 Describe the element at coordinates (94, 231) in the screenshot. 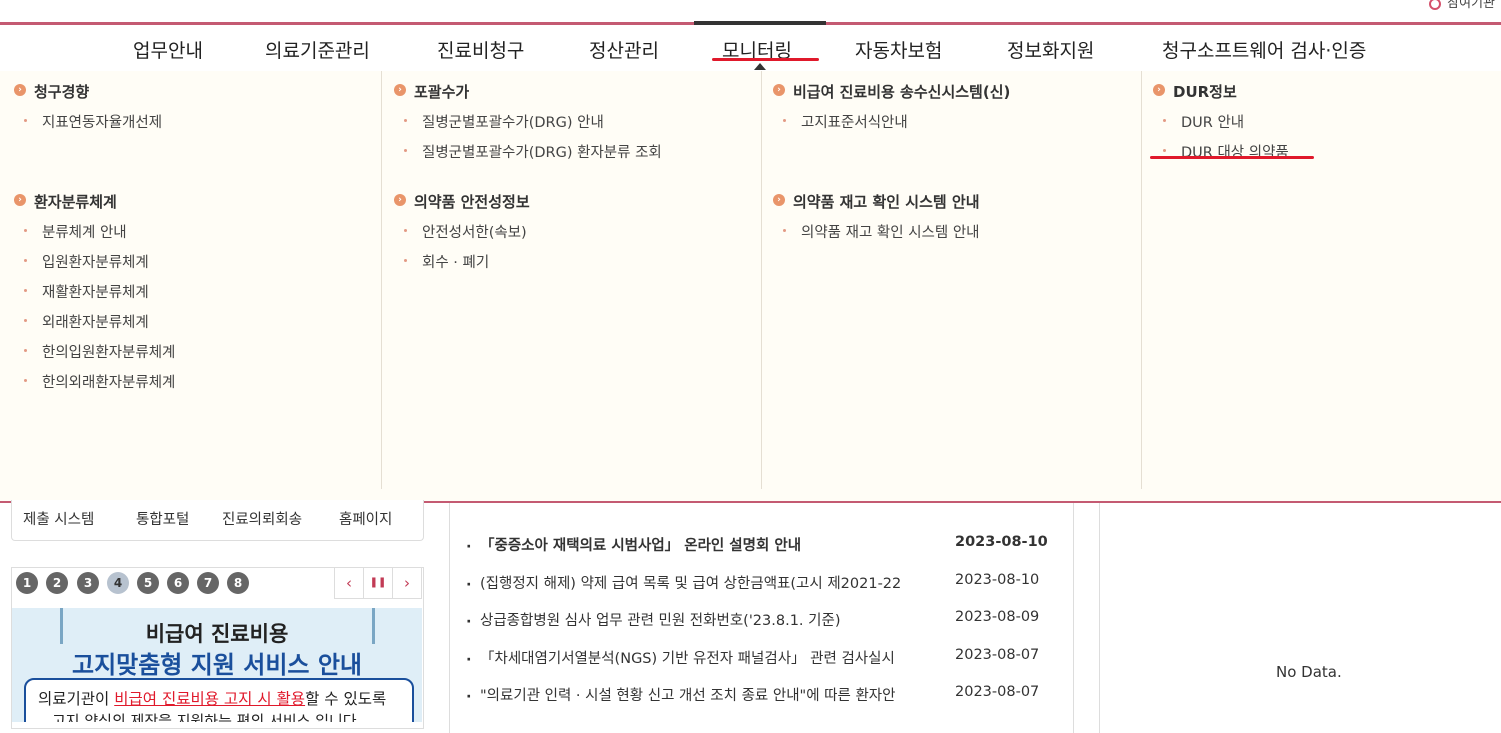

I see `menu-link: 분류체계 안내` at that location.